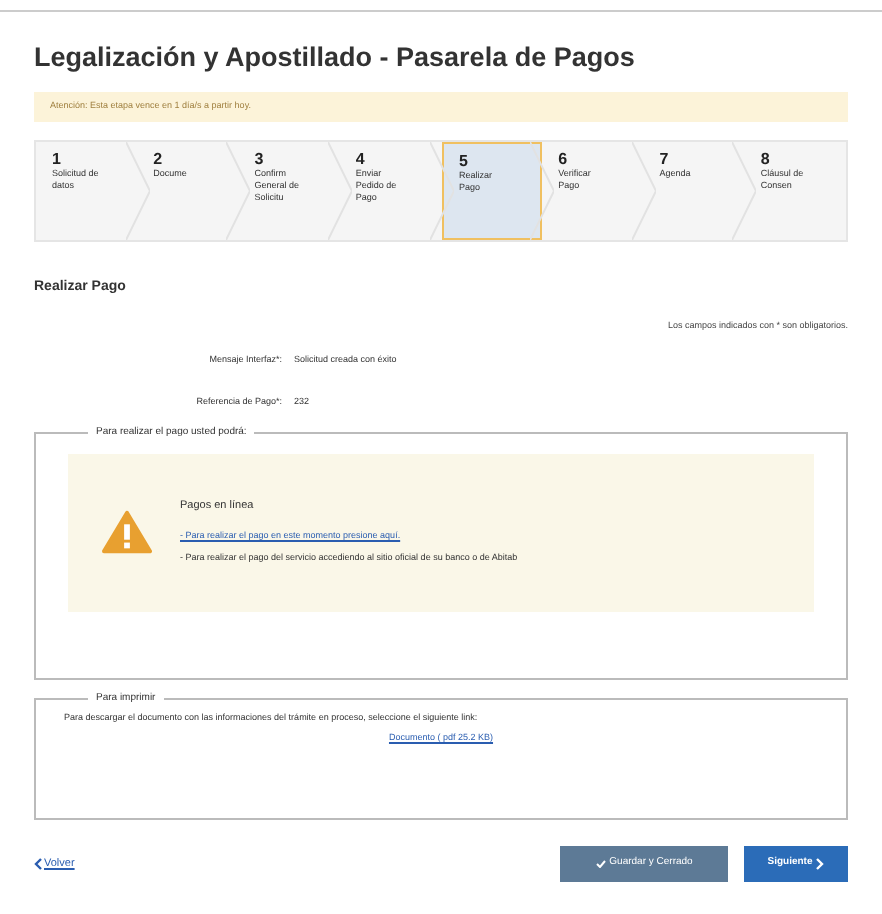 The image size is (882, 914). What do you see at coordinates (335, 58) in the screenshot?
I see `page-title: Legalización y Apostillado - Pasarela de Pagos` at bounding box center [335, 58].